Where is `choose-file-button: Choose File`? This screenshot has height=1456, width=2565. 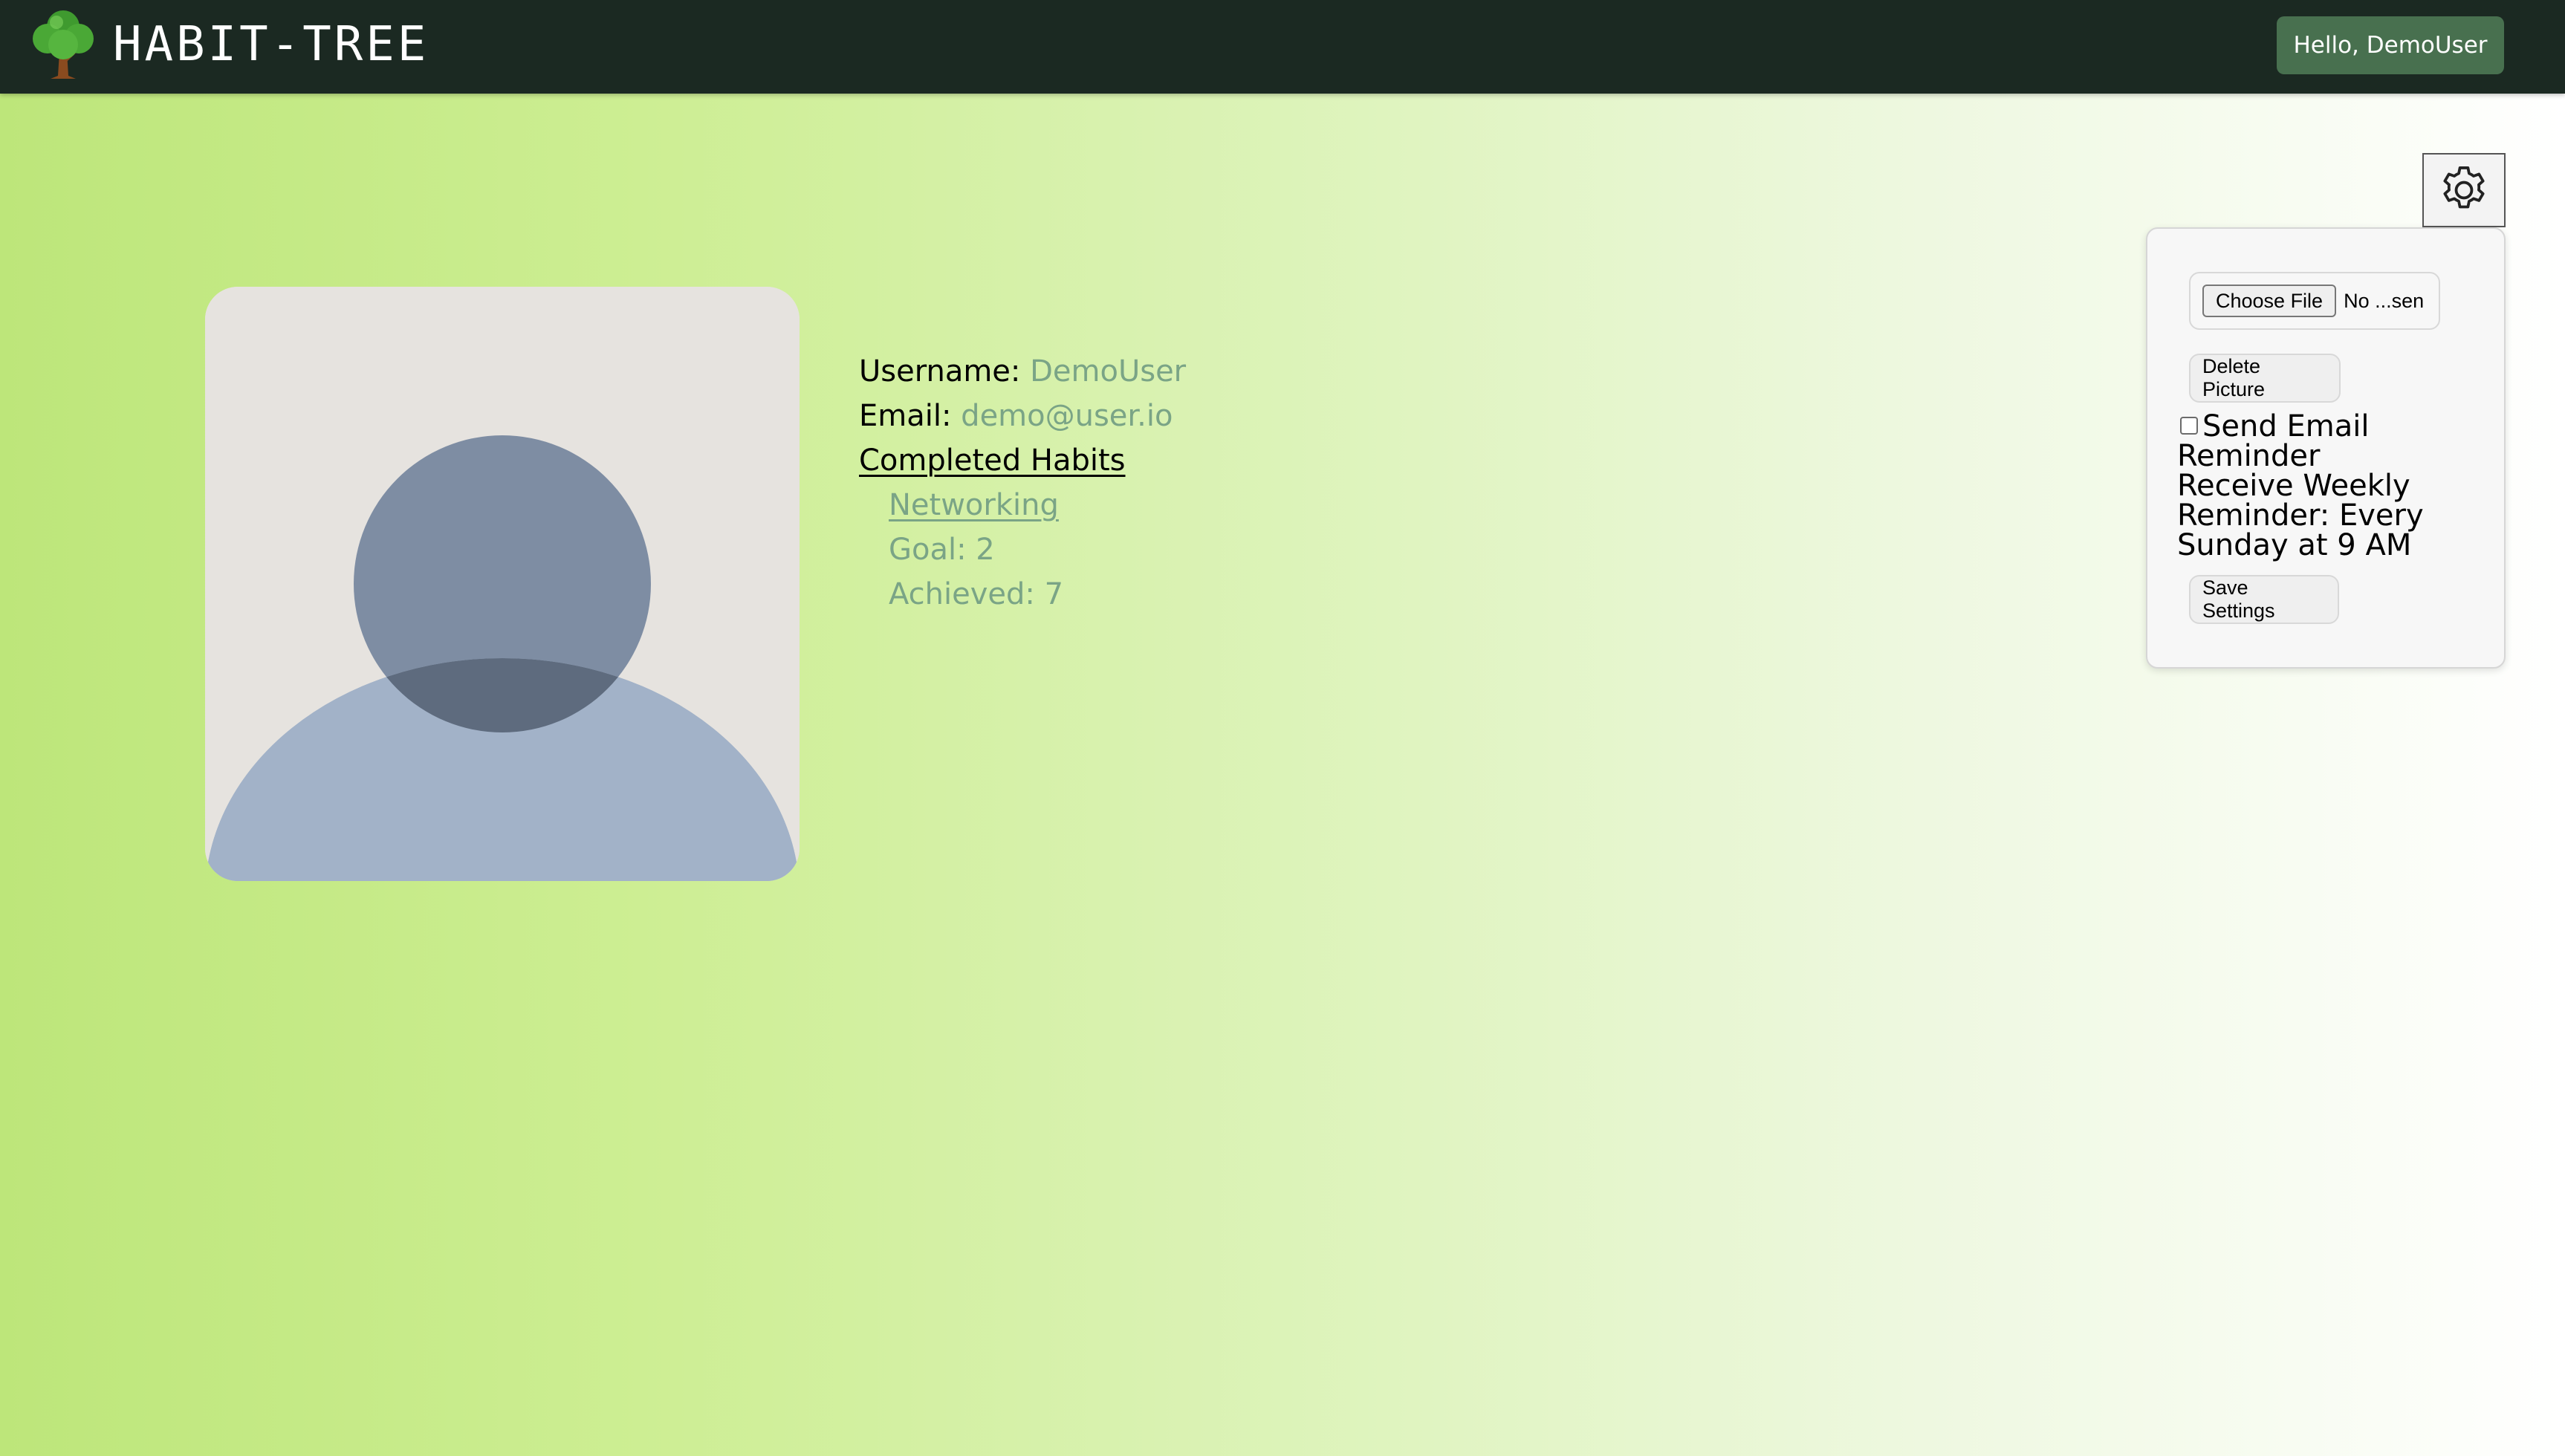 choose-file-button: Choose File is located at coordinates (2269, 301).